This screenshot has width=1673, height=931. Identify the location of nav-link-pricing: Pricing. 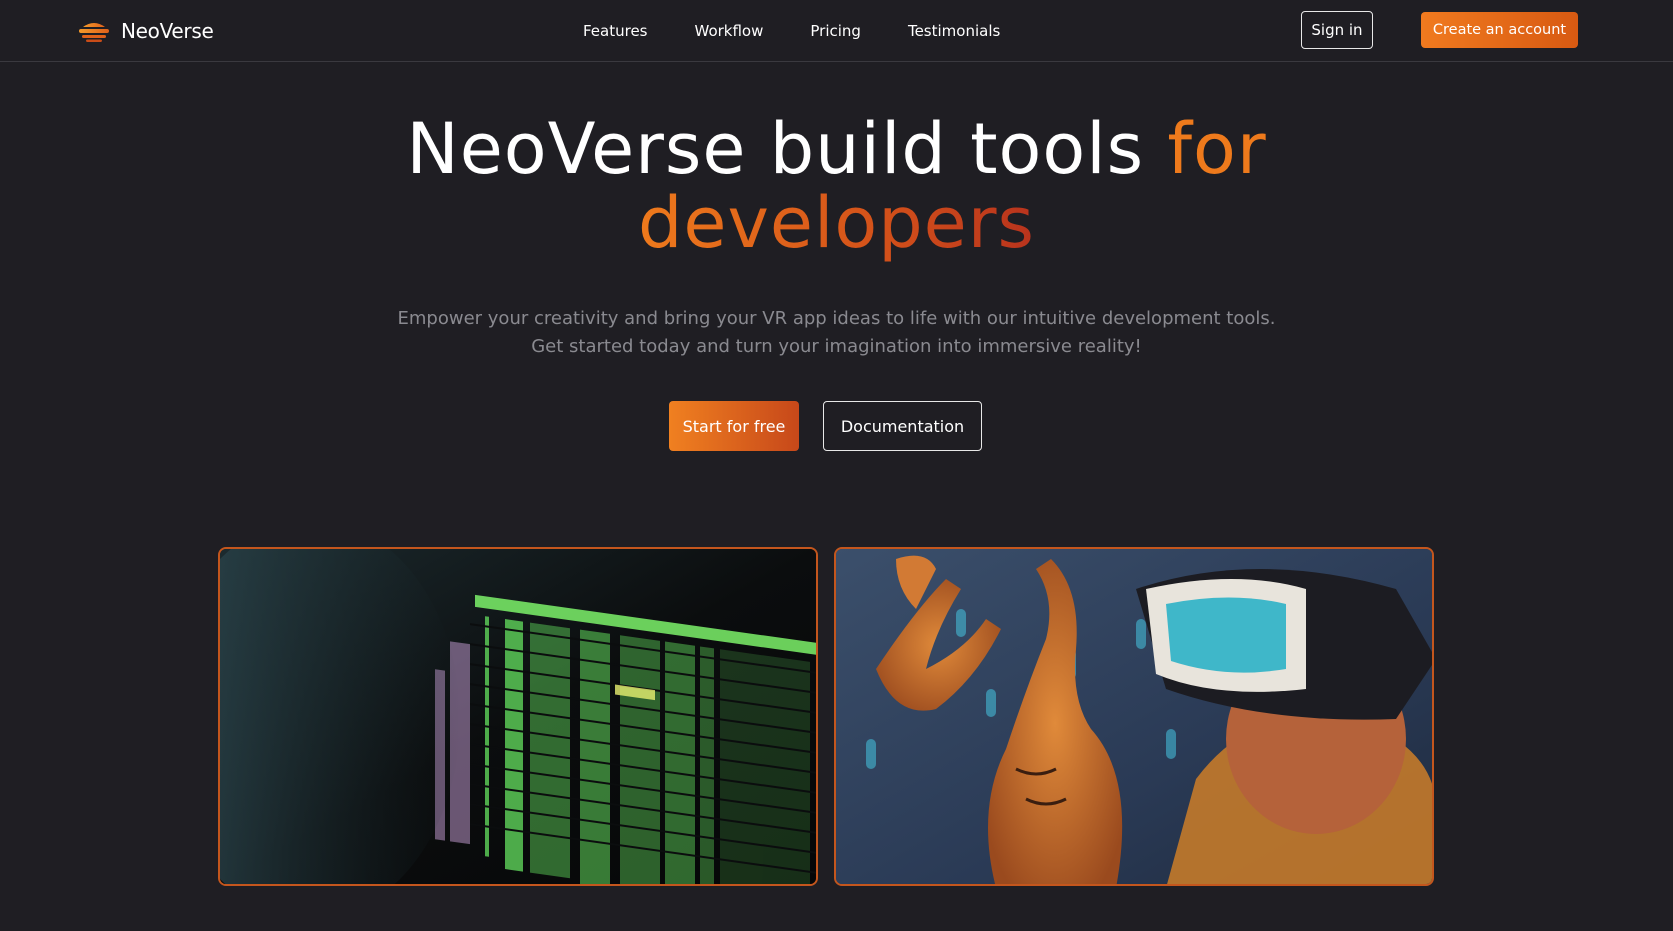
(835, 31).